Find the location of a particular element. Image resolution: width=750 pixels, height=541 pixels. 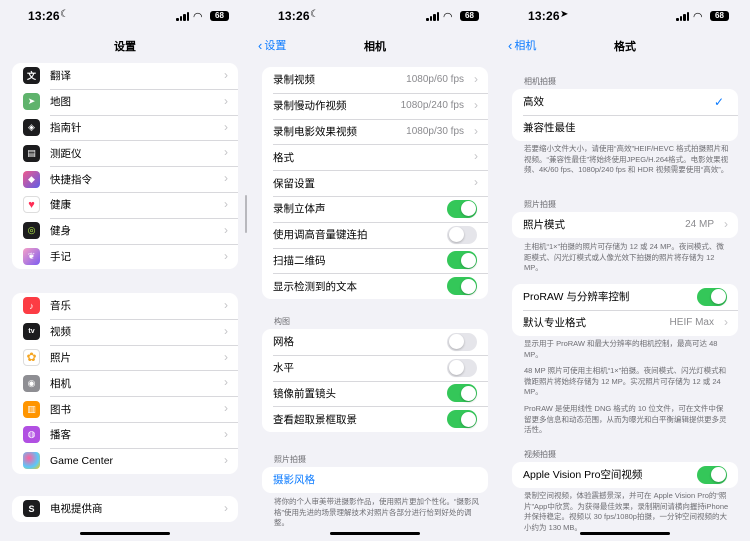

checkmark-icon: ✓ is located at coordinates (718, 101).